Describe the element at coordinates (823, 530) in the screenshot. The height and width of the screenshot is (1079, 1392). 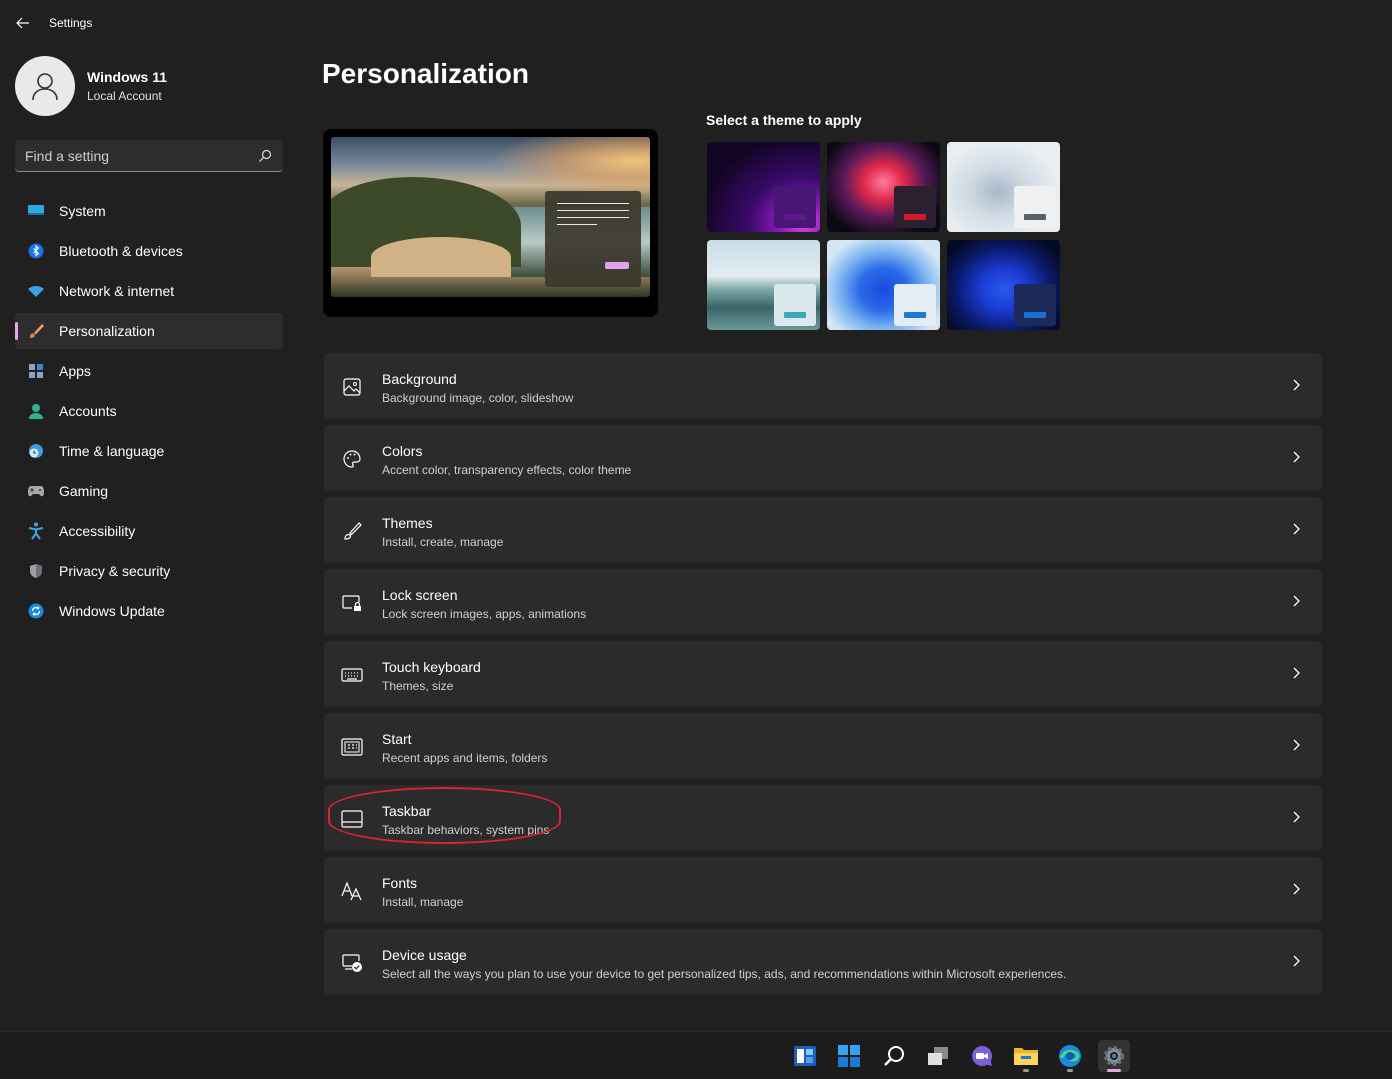
I see `setting-themes: Themes Install, create, manage` at that location.